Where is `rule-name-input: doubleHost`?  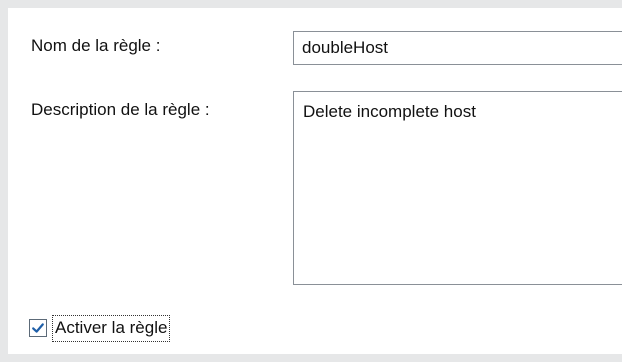
rule-name-input: doubleHost is located at coordinates (457, 48).